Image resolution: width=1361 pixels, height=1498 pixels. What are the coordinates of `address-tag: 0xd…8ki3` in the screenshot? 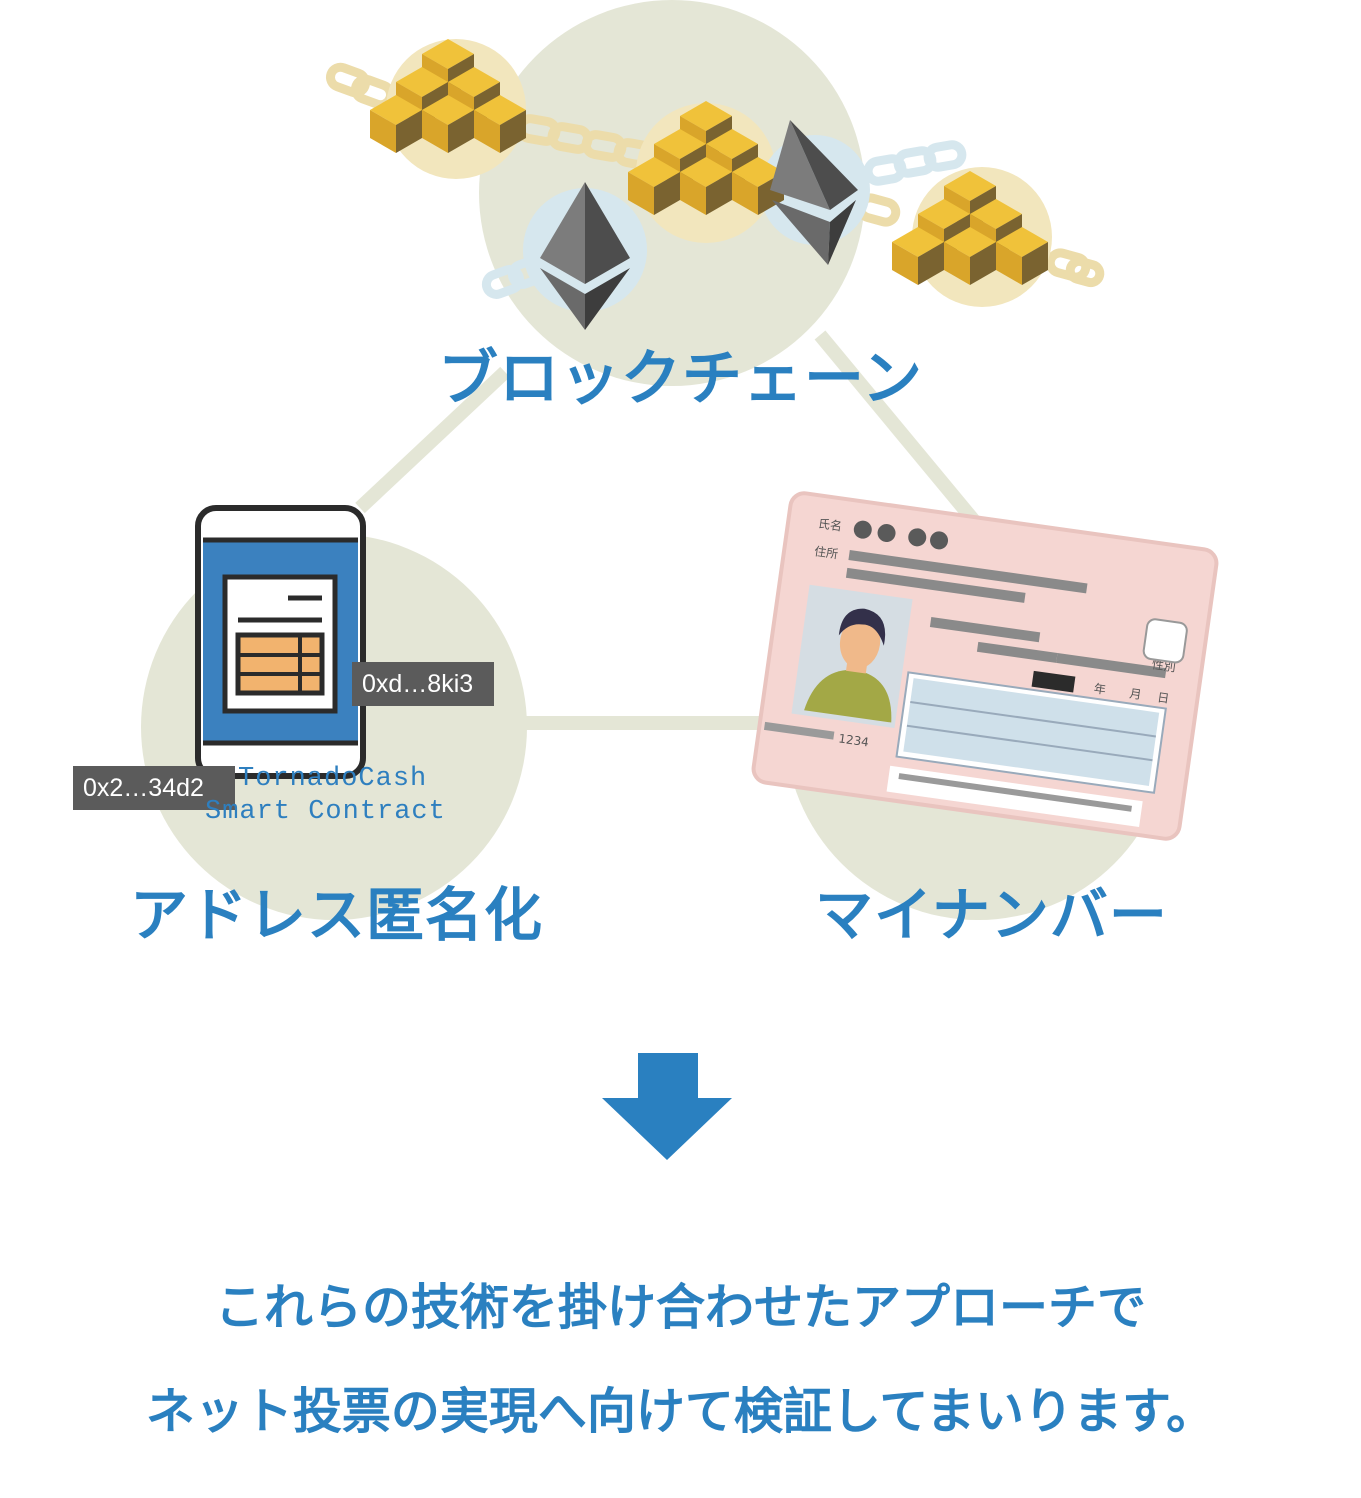 It's located at (423, 684).